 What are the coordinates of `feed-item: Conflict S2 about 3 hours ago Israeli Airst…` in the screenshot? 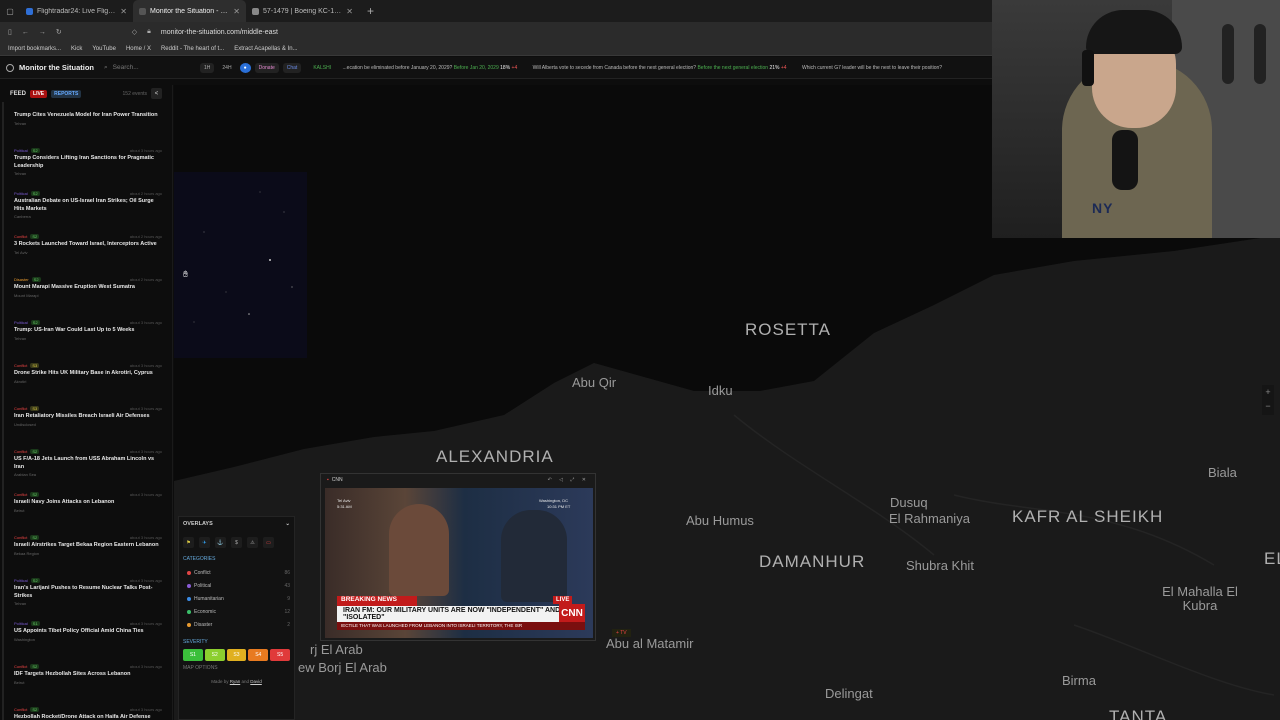 It's located at (87, 553).